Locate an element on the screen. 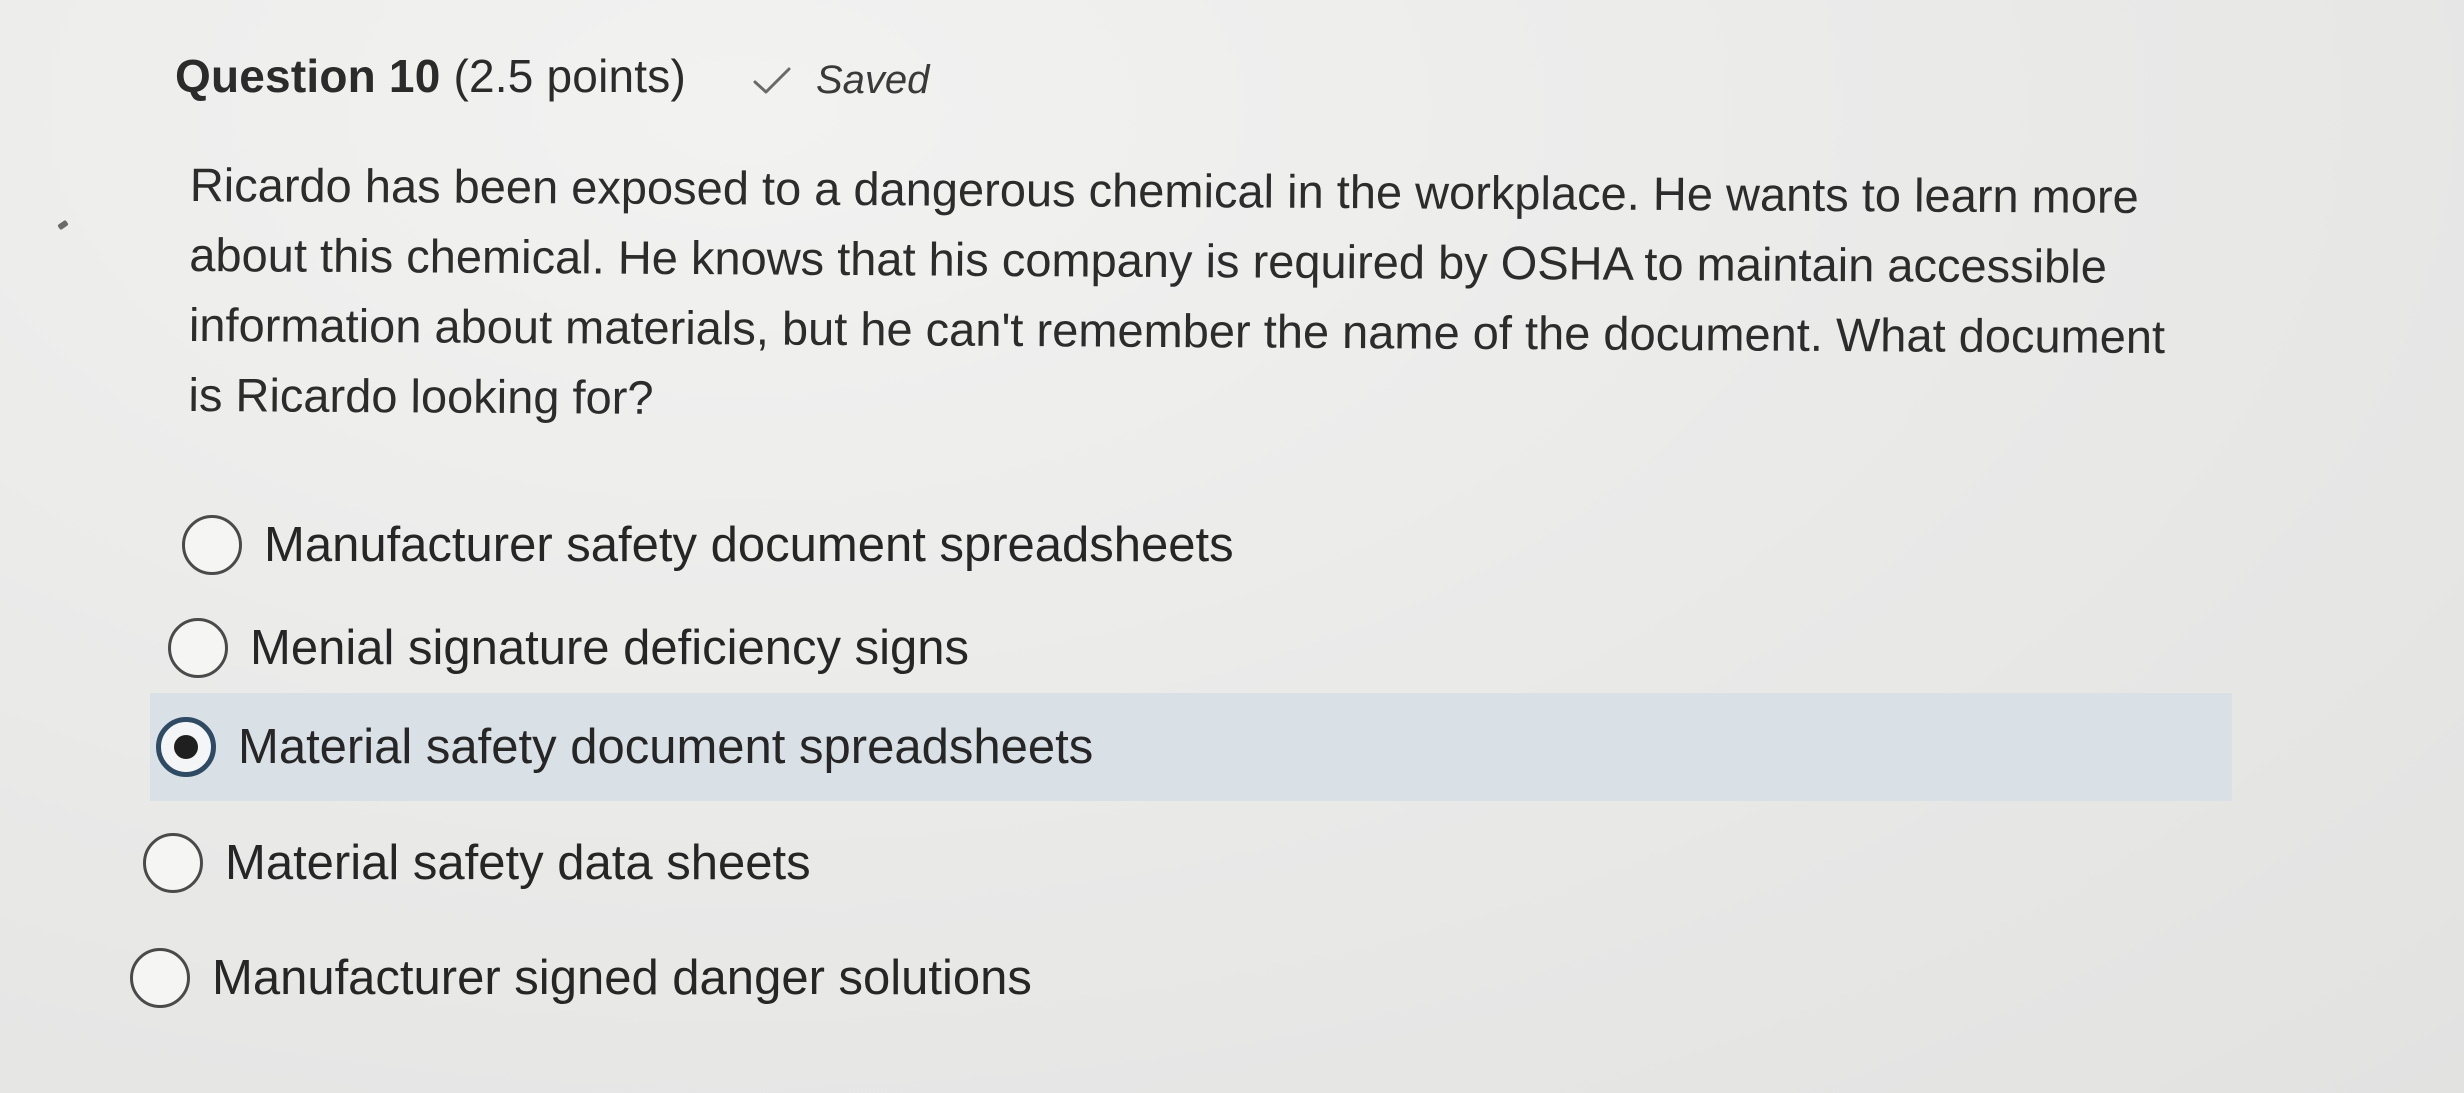 This screenshot has height=1093, width=2464. question-header: Question 10 (2.5 points) Saved is located at coordinates (552, 75).